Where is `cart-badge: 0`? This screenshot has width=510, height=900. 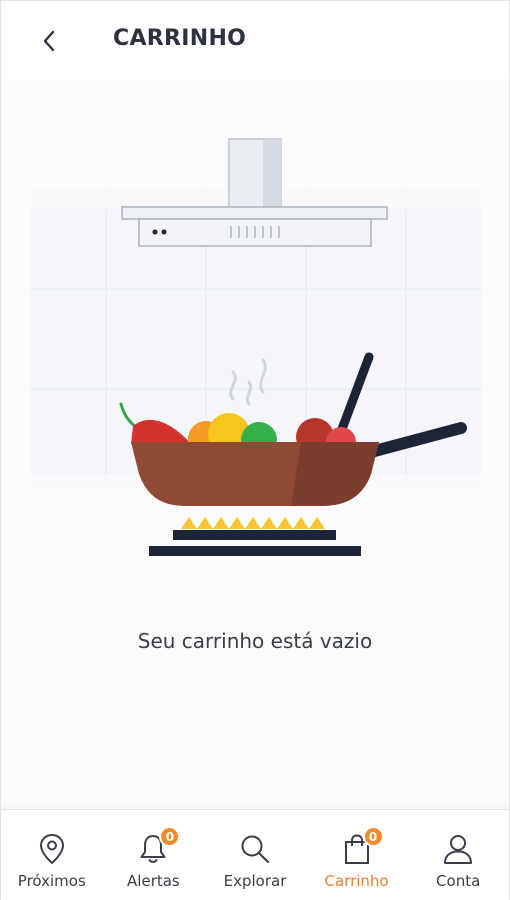
cart-badge: 0 is located at coordinates (373, 836).